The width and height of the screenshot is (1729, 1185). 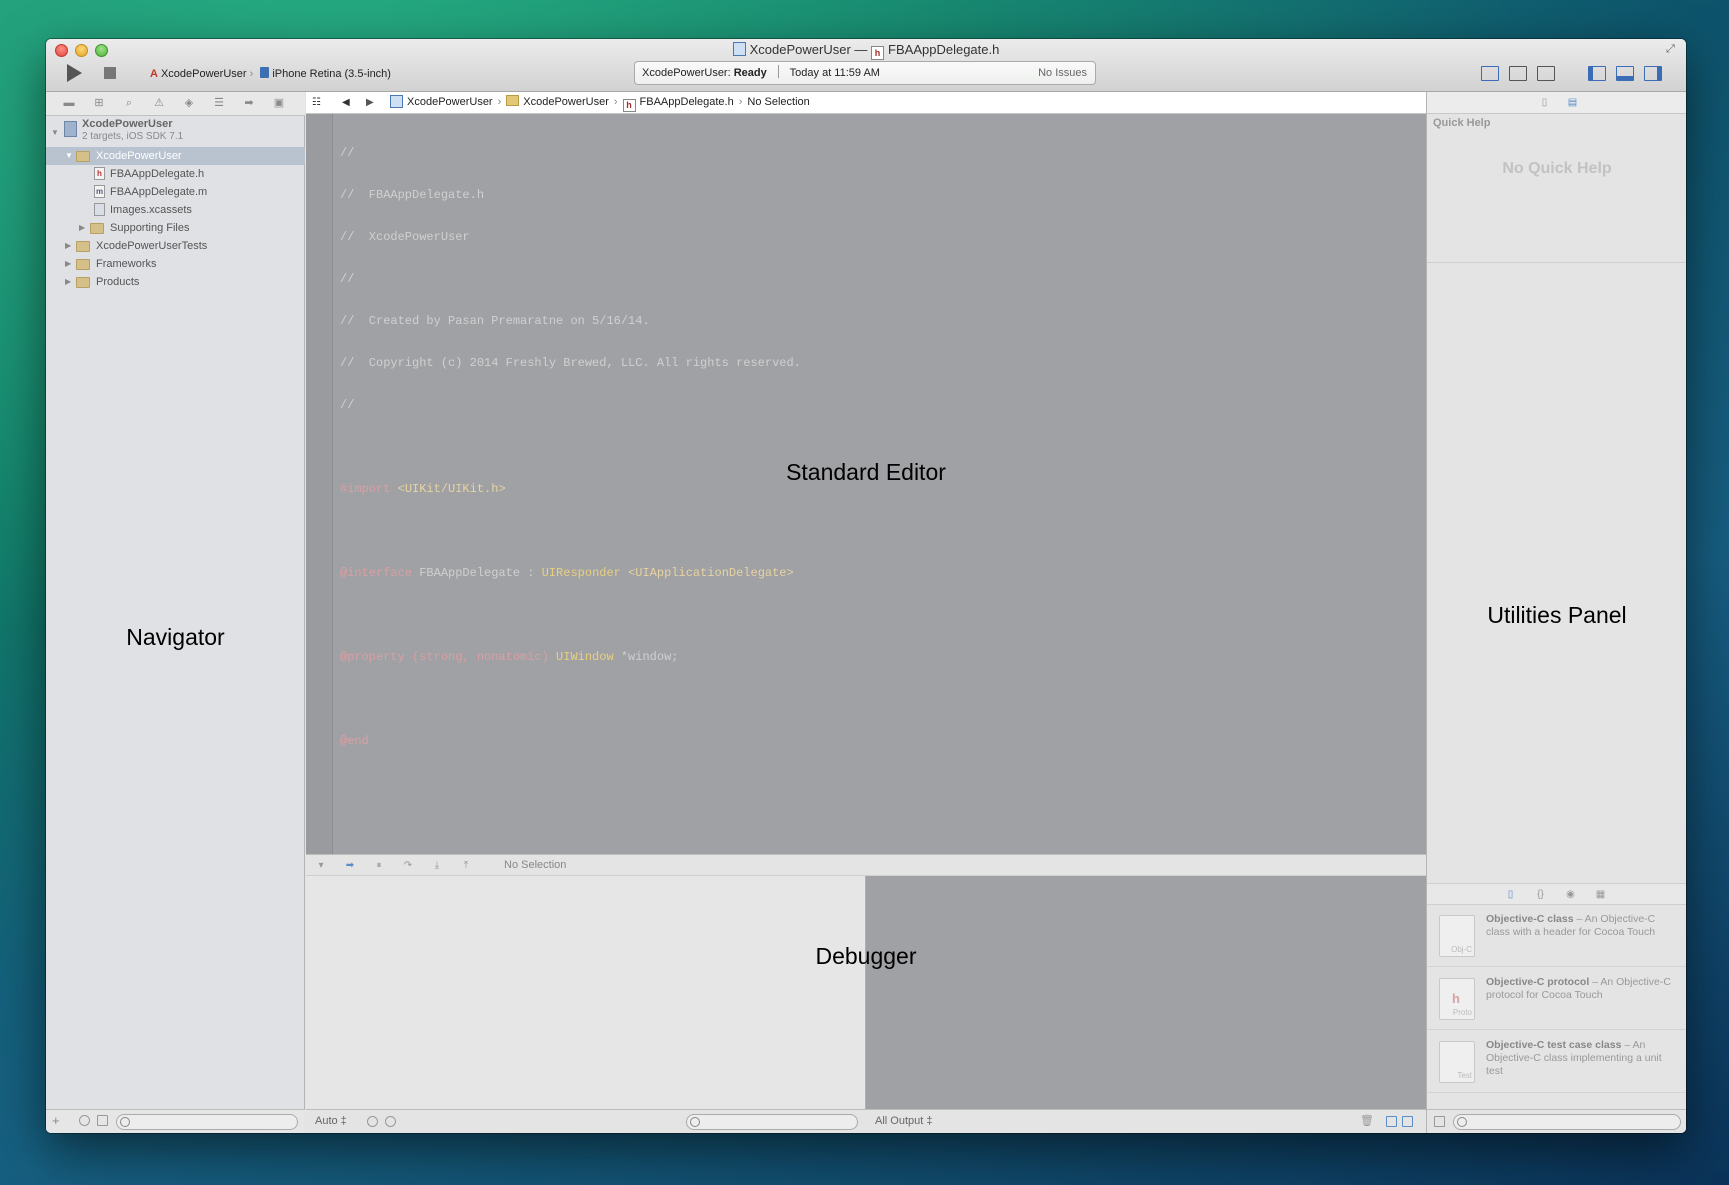 I want to click on test-navigator-icon: ◈, so click(x=189, y=103).